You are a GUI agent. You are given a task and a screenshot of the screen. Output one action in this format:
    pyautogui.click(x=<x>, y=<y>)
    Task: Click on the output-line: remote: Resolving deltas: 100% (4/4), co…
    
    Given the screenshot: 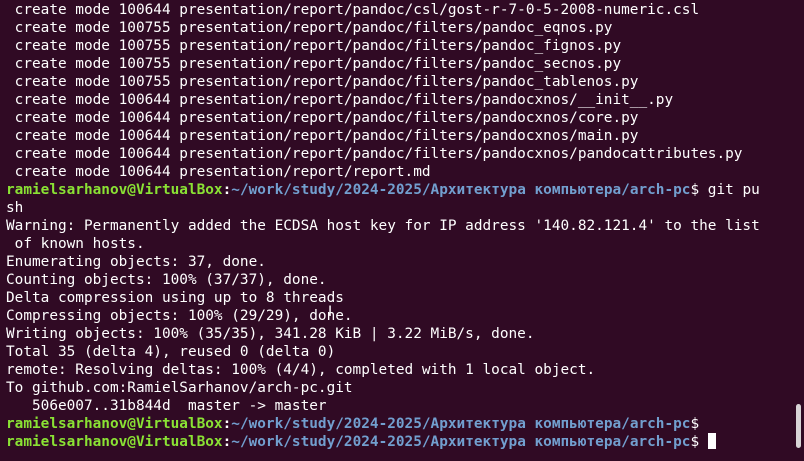 What is the action you would take?
    pyautogui.click(x=301, y=370)
    